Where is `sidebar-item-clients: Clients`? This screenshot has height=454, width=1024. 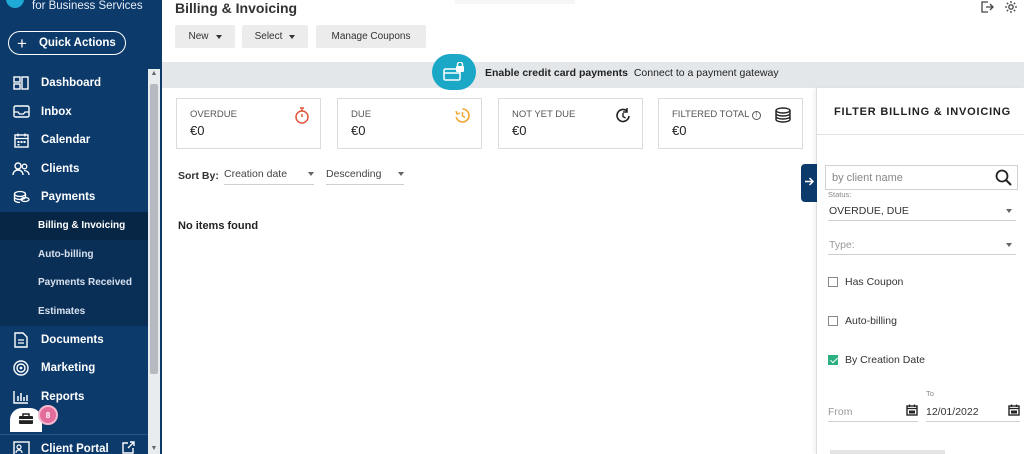
sidebar-item-clients: Clients is located at coordinates (74, 169).